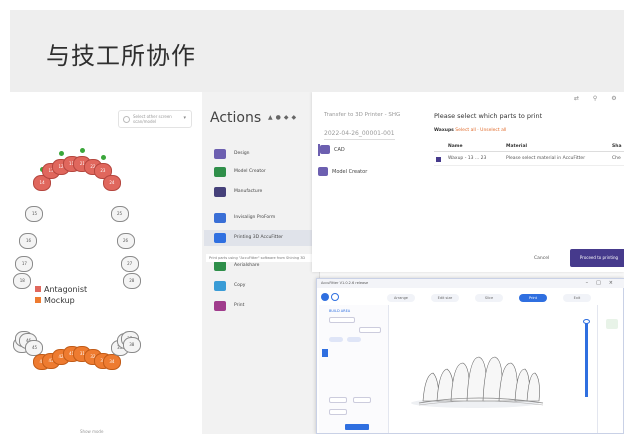  I want to click on page-title: 与技工所协作, so click(121, 56).